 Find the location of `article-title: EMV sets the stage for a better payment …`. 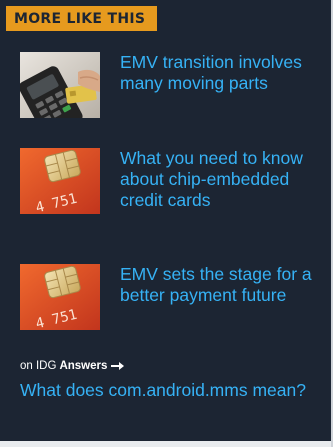

article-title: EMV sets the stage for a better payment … is located at coordinates (225, 285).